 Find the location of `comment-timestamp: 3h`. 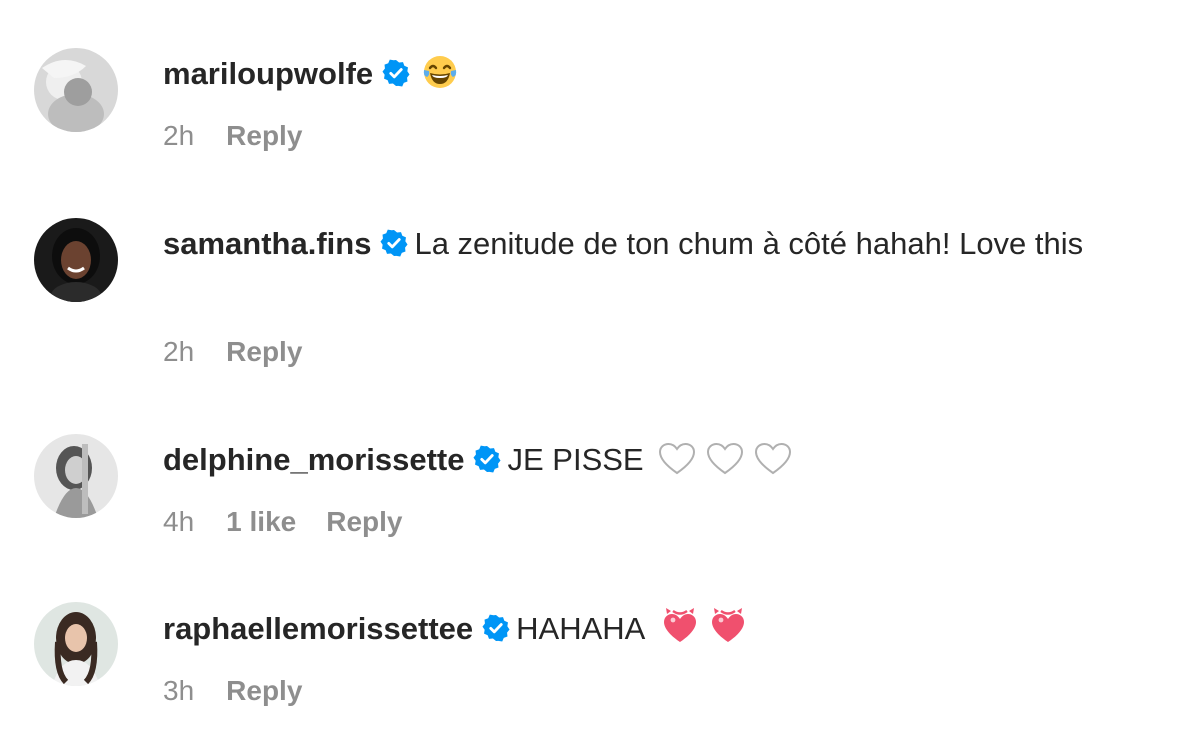

comment-timestamp: 3h is located at coordinates (179, 690).